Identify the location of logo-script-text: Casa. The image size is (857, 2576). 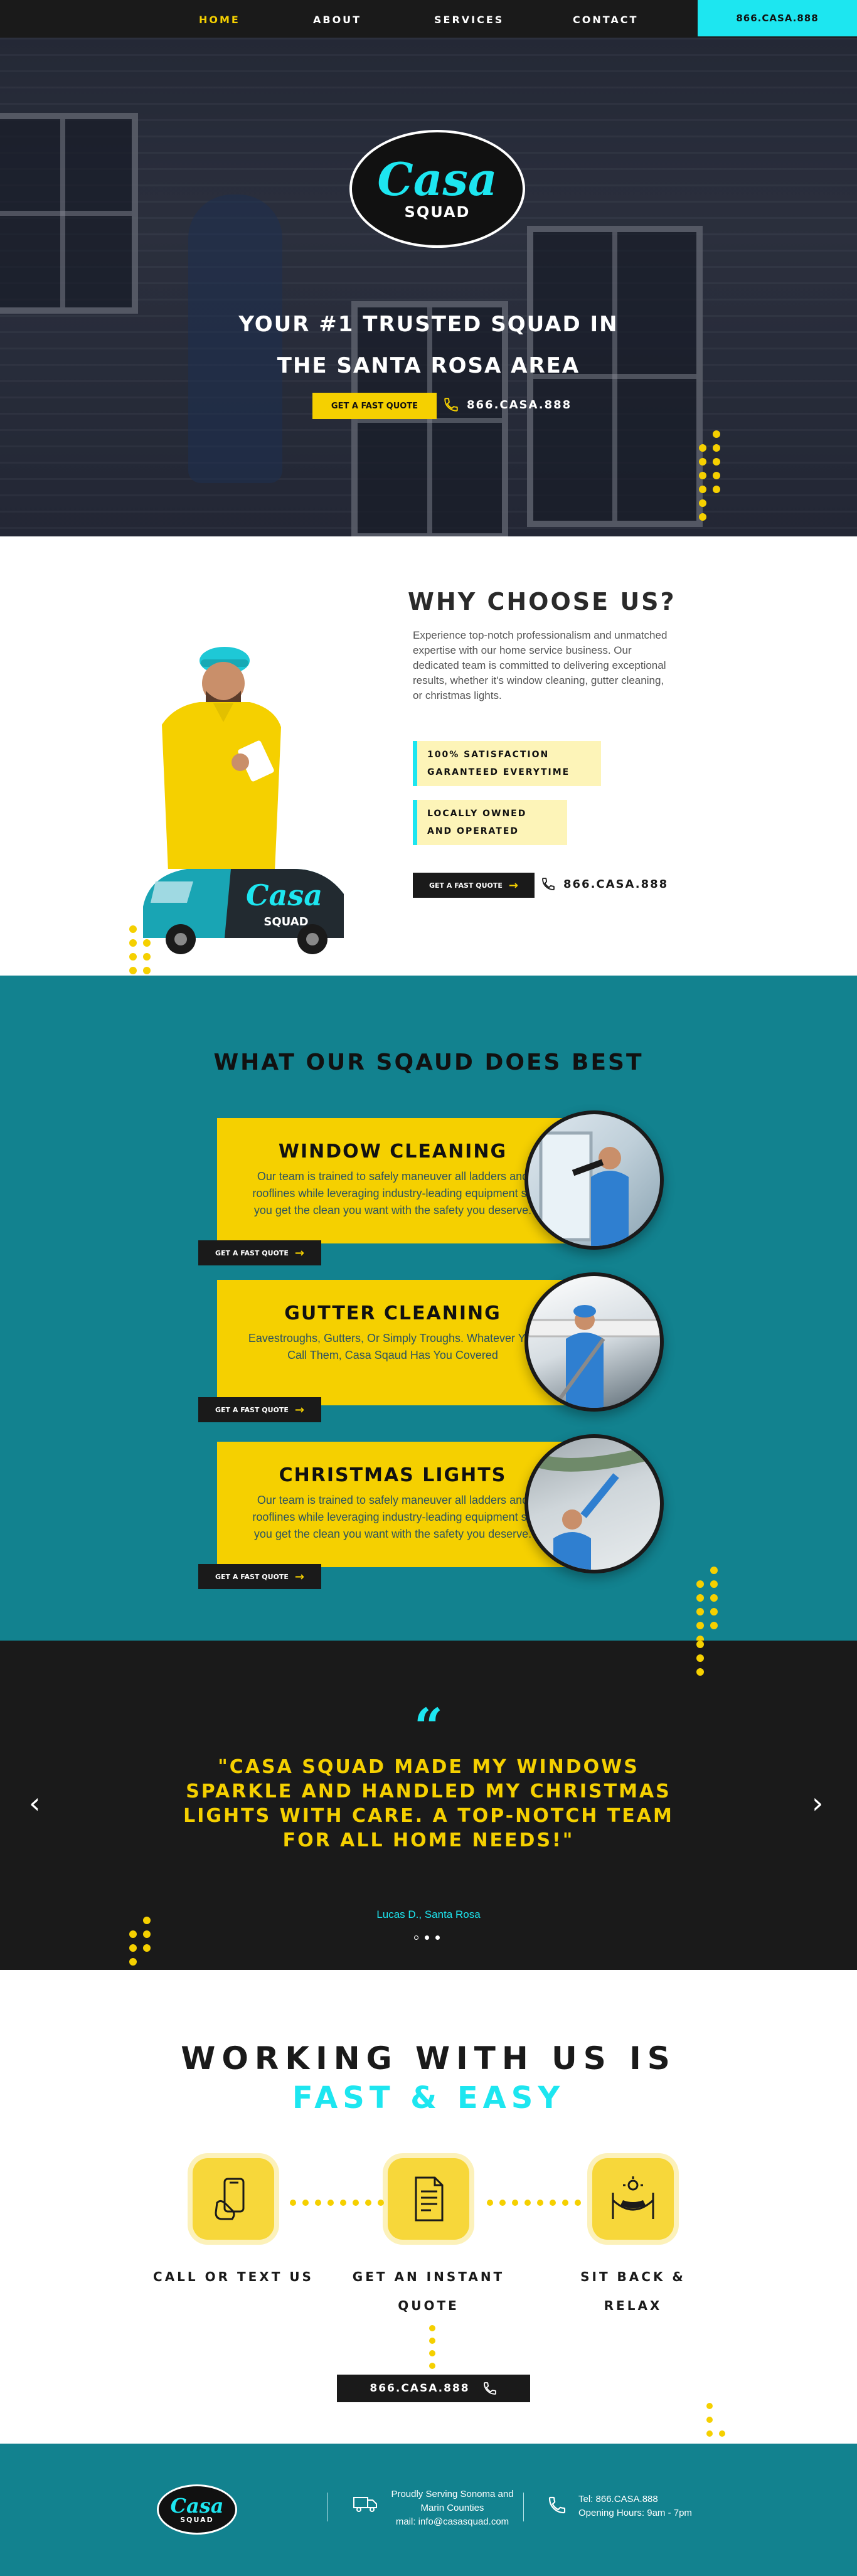
(437, 179).